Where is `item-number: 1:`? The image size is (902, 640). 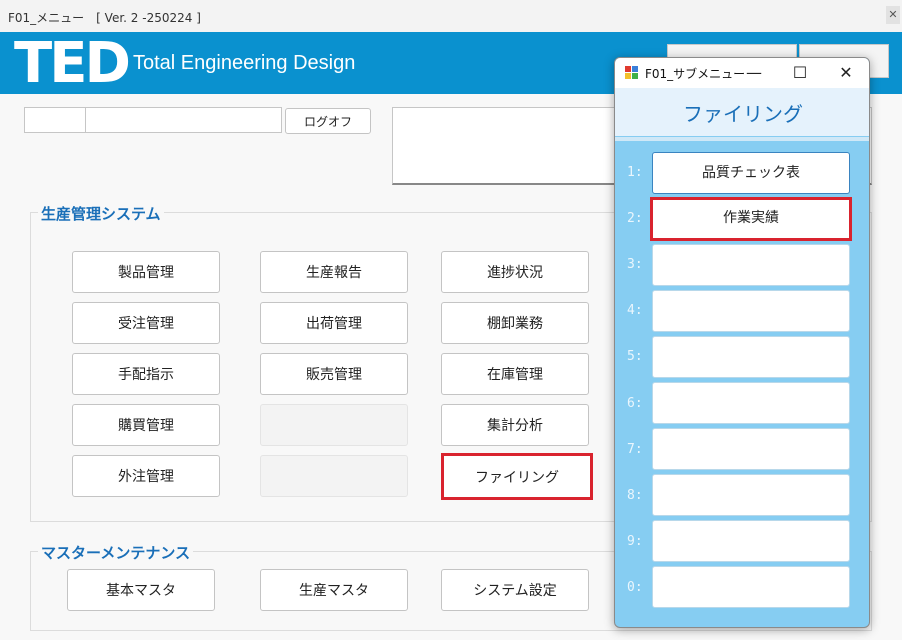
item-number: 1: is located at coordinates (635, 172).